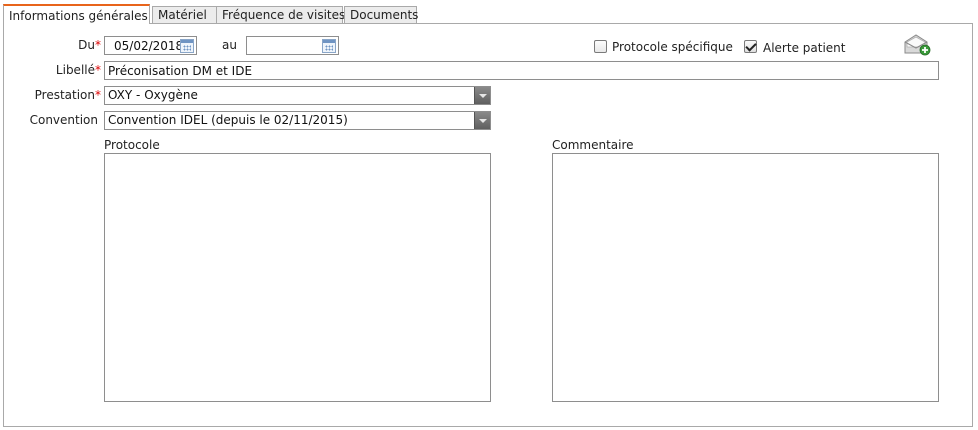  Describe the element at coordinates (672, 47) in the screenshot. I see `protocole-specifique-label: Protocole spécifique` at that location.